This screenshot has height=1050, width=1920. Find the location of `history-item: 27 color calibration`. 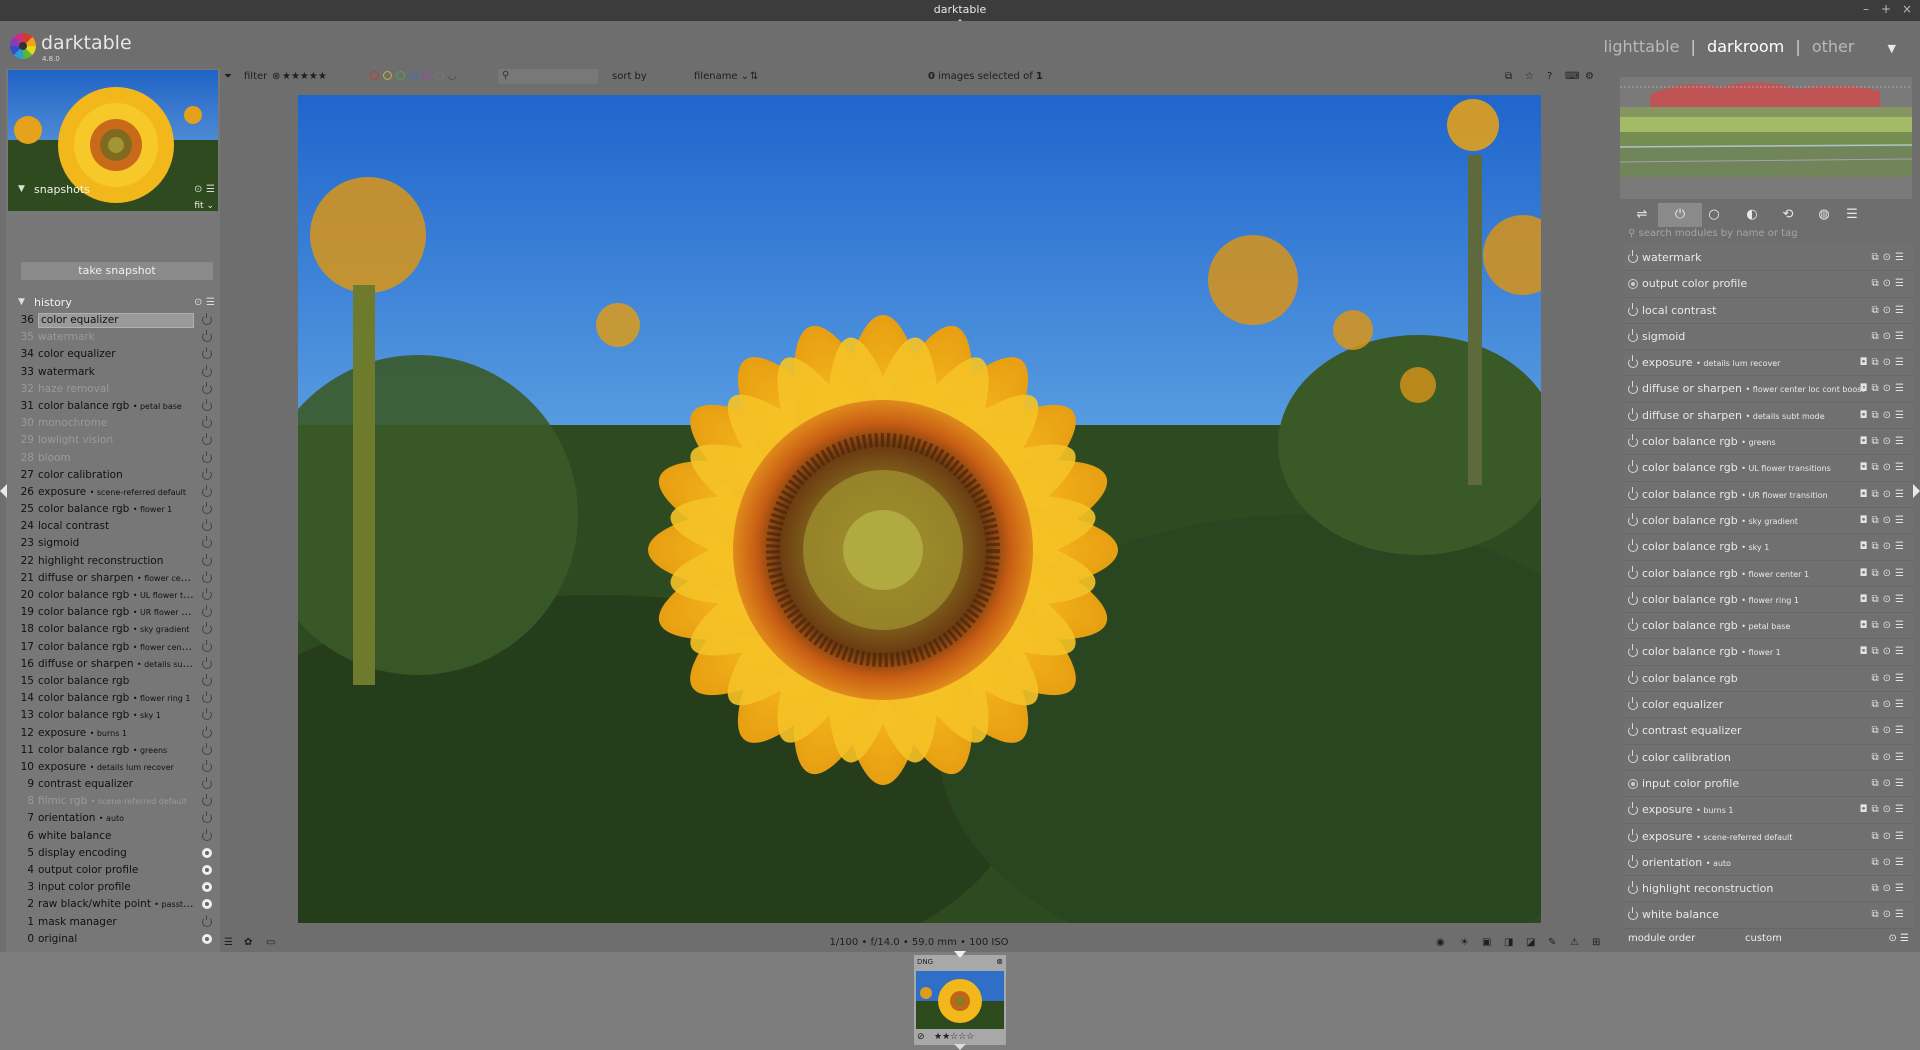

history-item: 27 color calibration is located at coordinates (117, 476).